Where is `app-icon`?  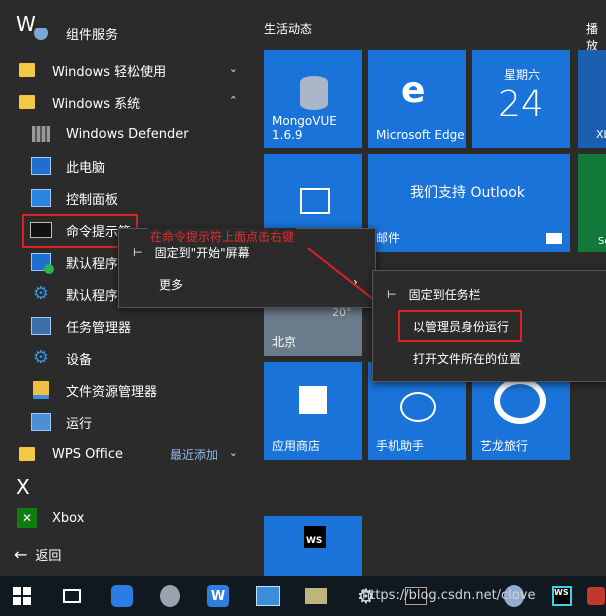 app-icon is located at coordinates (596, 596).